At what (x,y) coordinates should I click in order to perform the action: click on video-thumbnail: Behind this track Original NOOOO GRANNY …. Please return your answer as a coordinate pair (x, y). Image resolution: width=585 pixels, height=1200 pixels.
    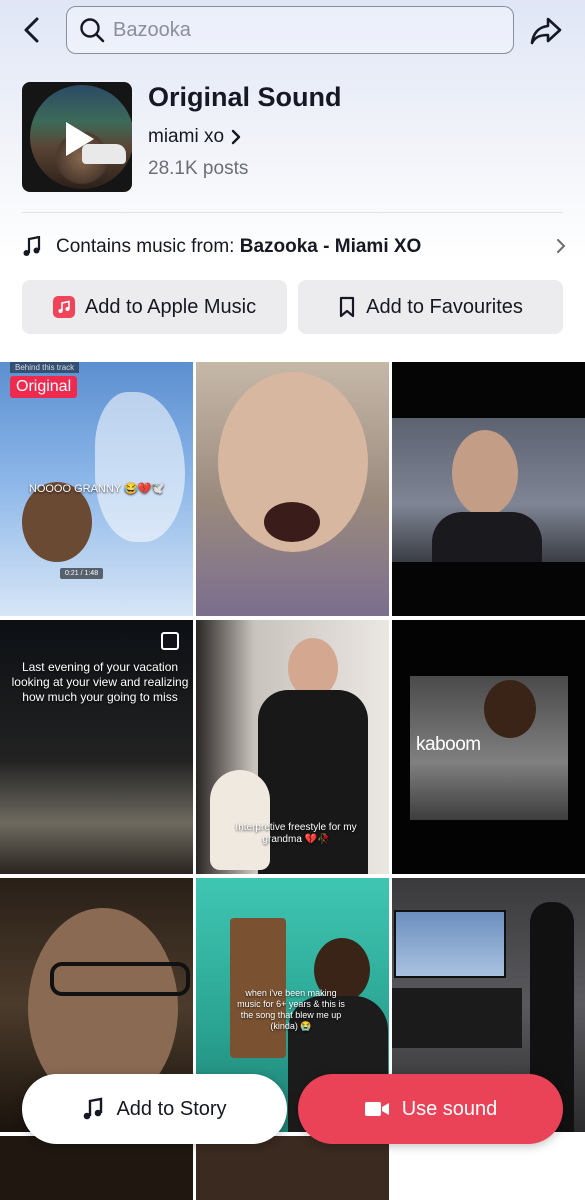
    Looking at the image, I should click on (96, 489).